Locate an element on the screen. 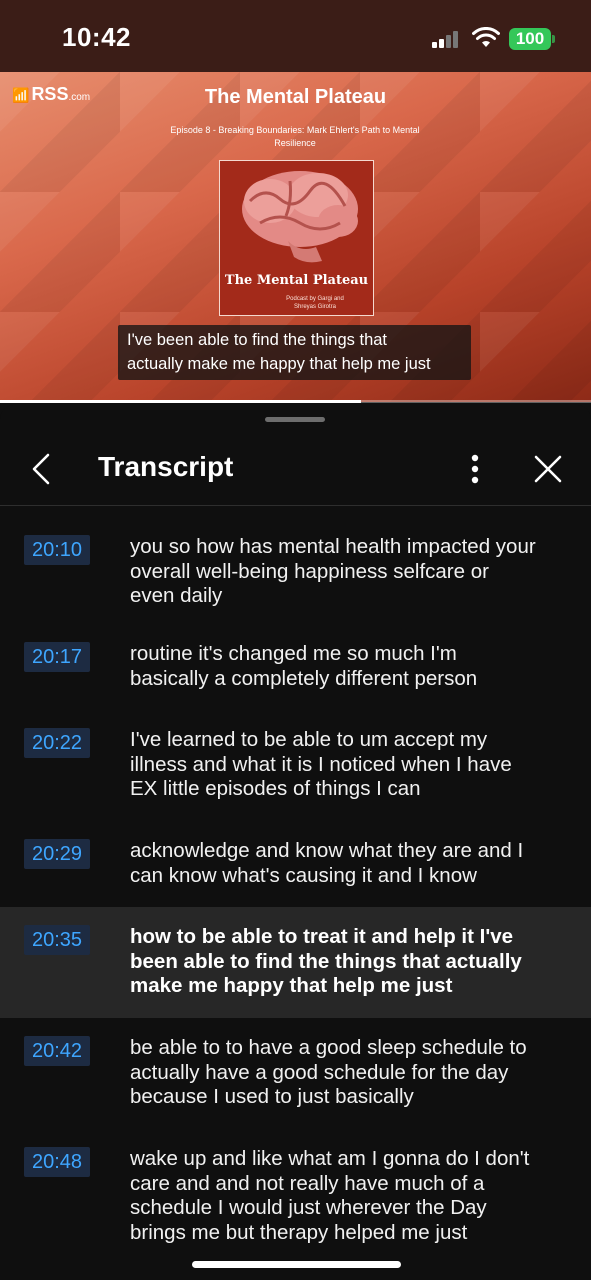 This screenshot has height=1280, width=591. transcript-title: Transcript is located at coordinates (166, 466).